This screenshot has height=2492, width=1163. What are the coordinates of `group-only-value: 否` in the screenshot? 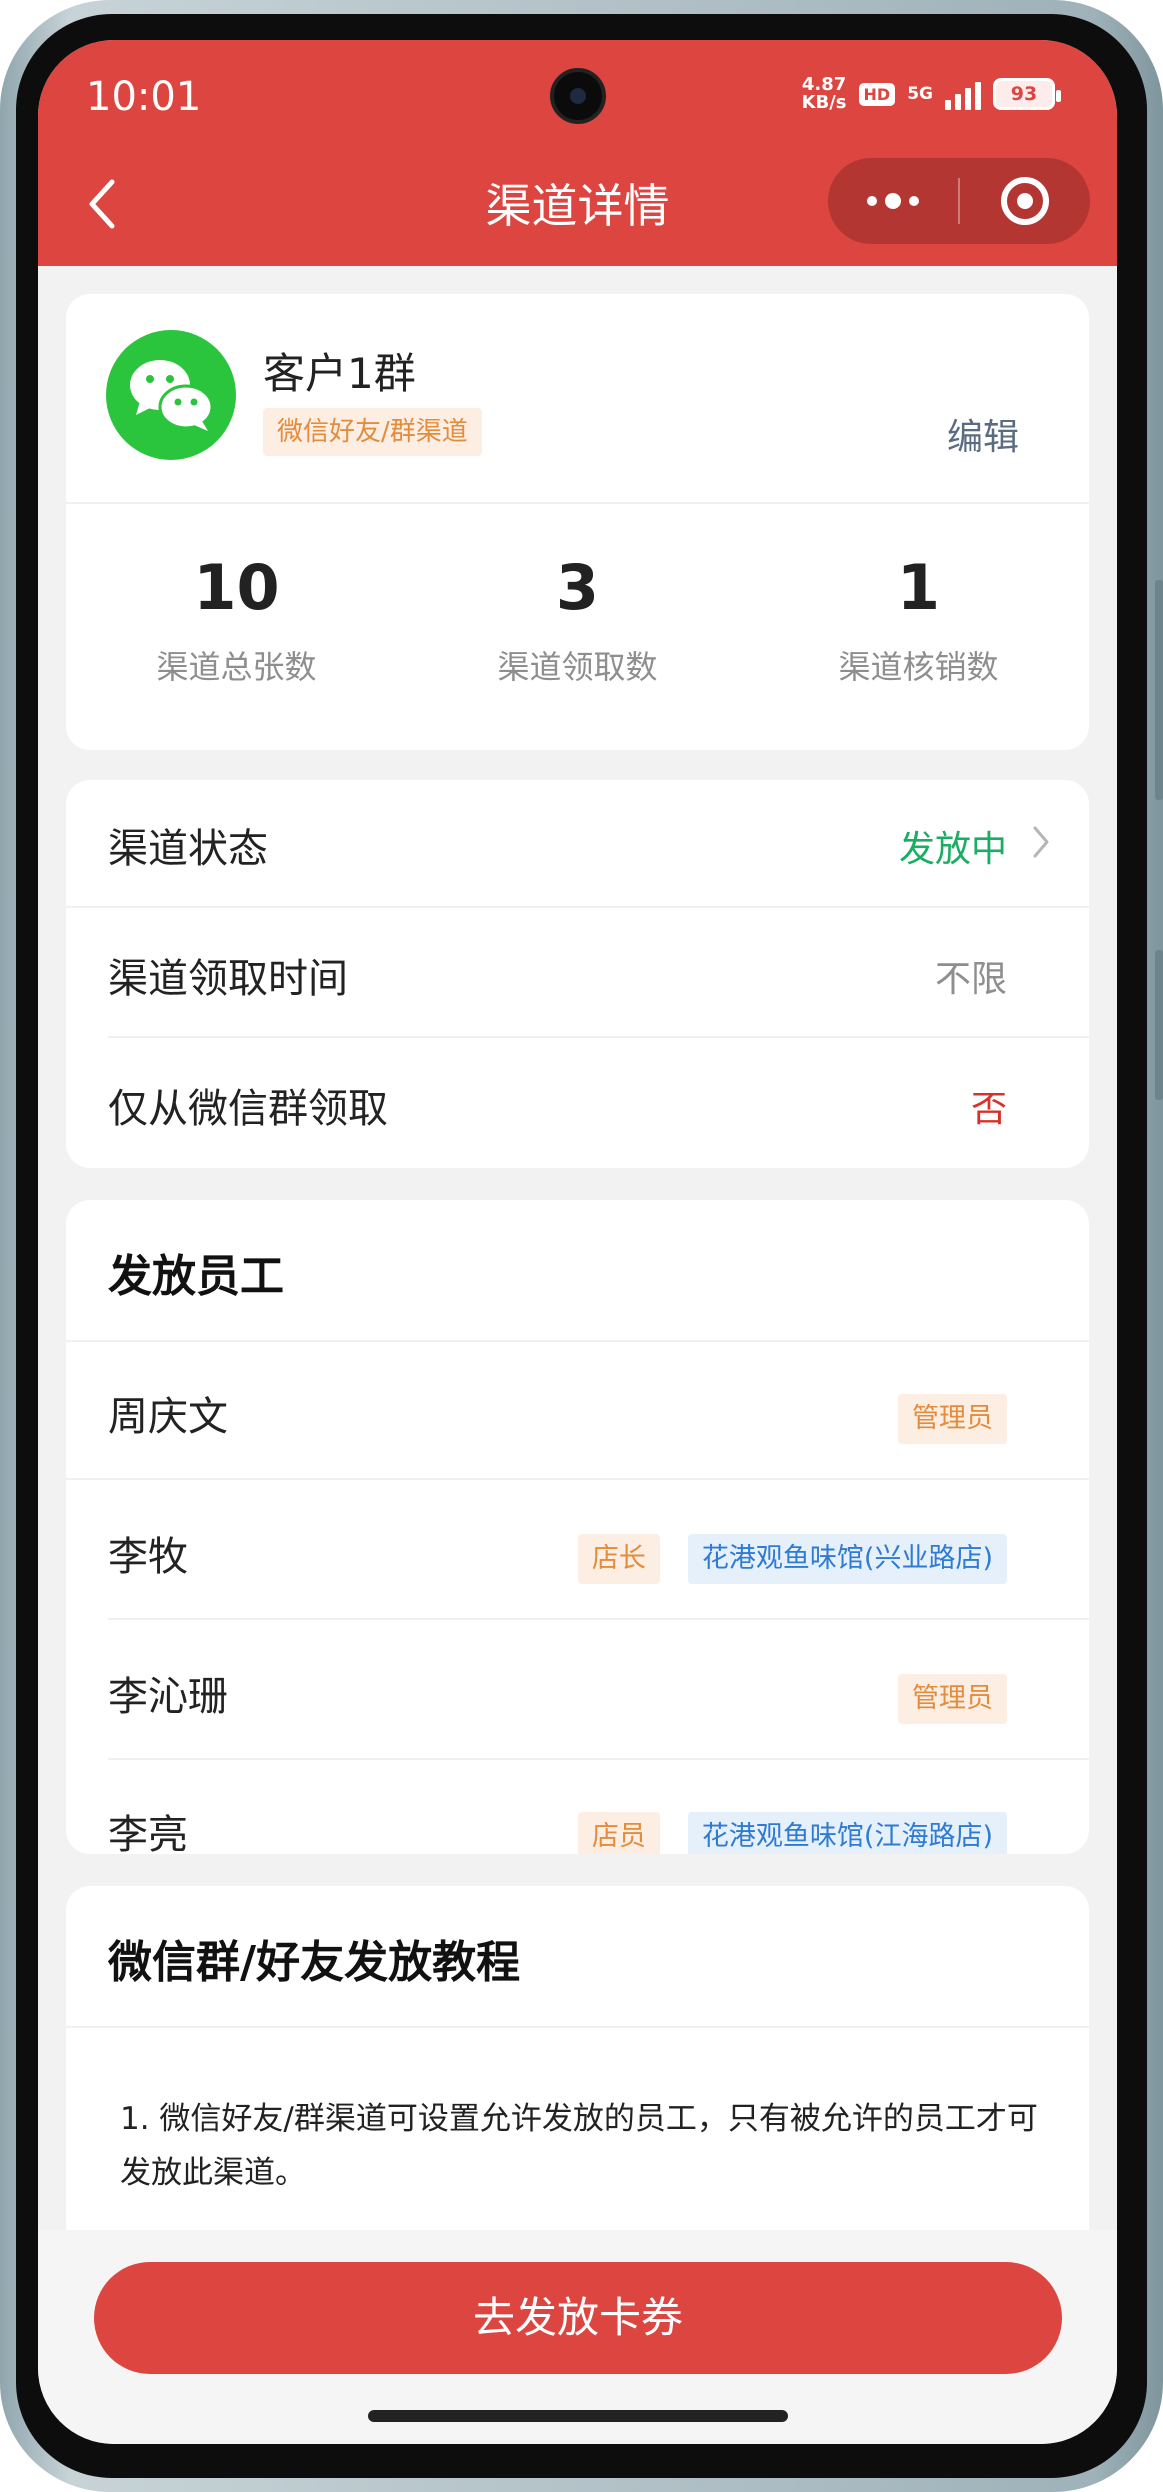 It's located at (988, 1109).